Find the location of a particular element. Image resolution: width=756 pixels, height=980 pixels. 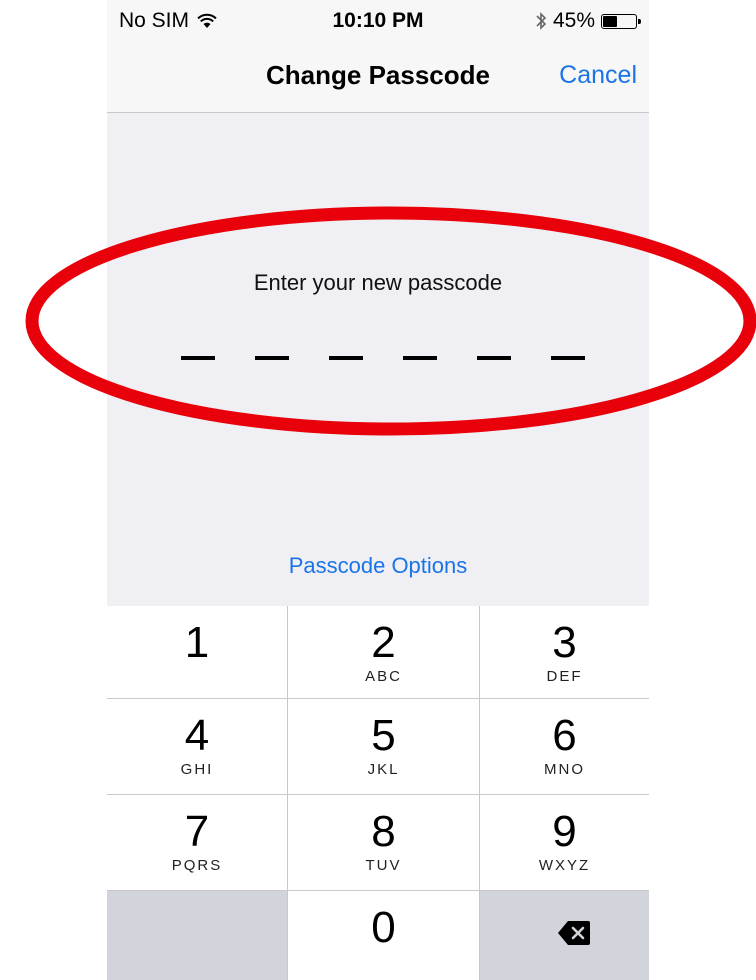

key-letters: DEF is located at coordinates (564, 676).